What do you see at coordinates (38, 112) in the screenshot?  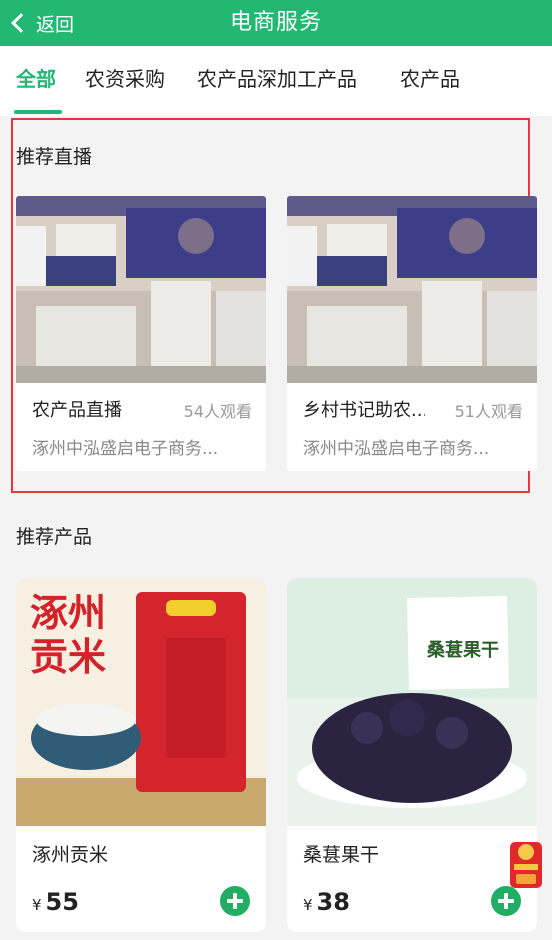 I see `active-tab-indicator` at bounding box center [38, 112].